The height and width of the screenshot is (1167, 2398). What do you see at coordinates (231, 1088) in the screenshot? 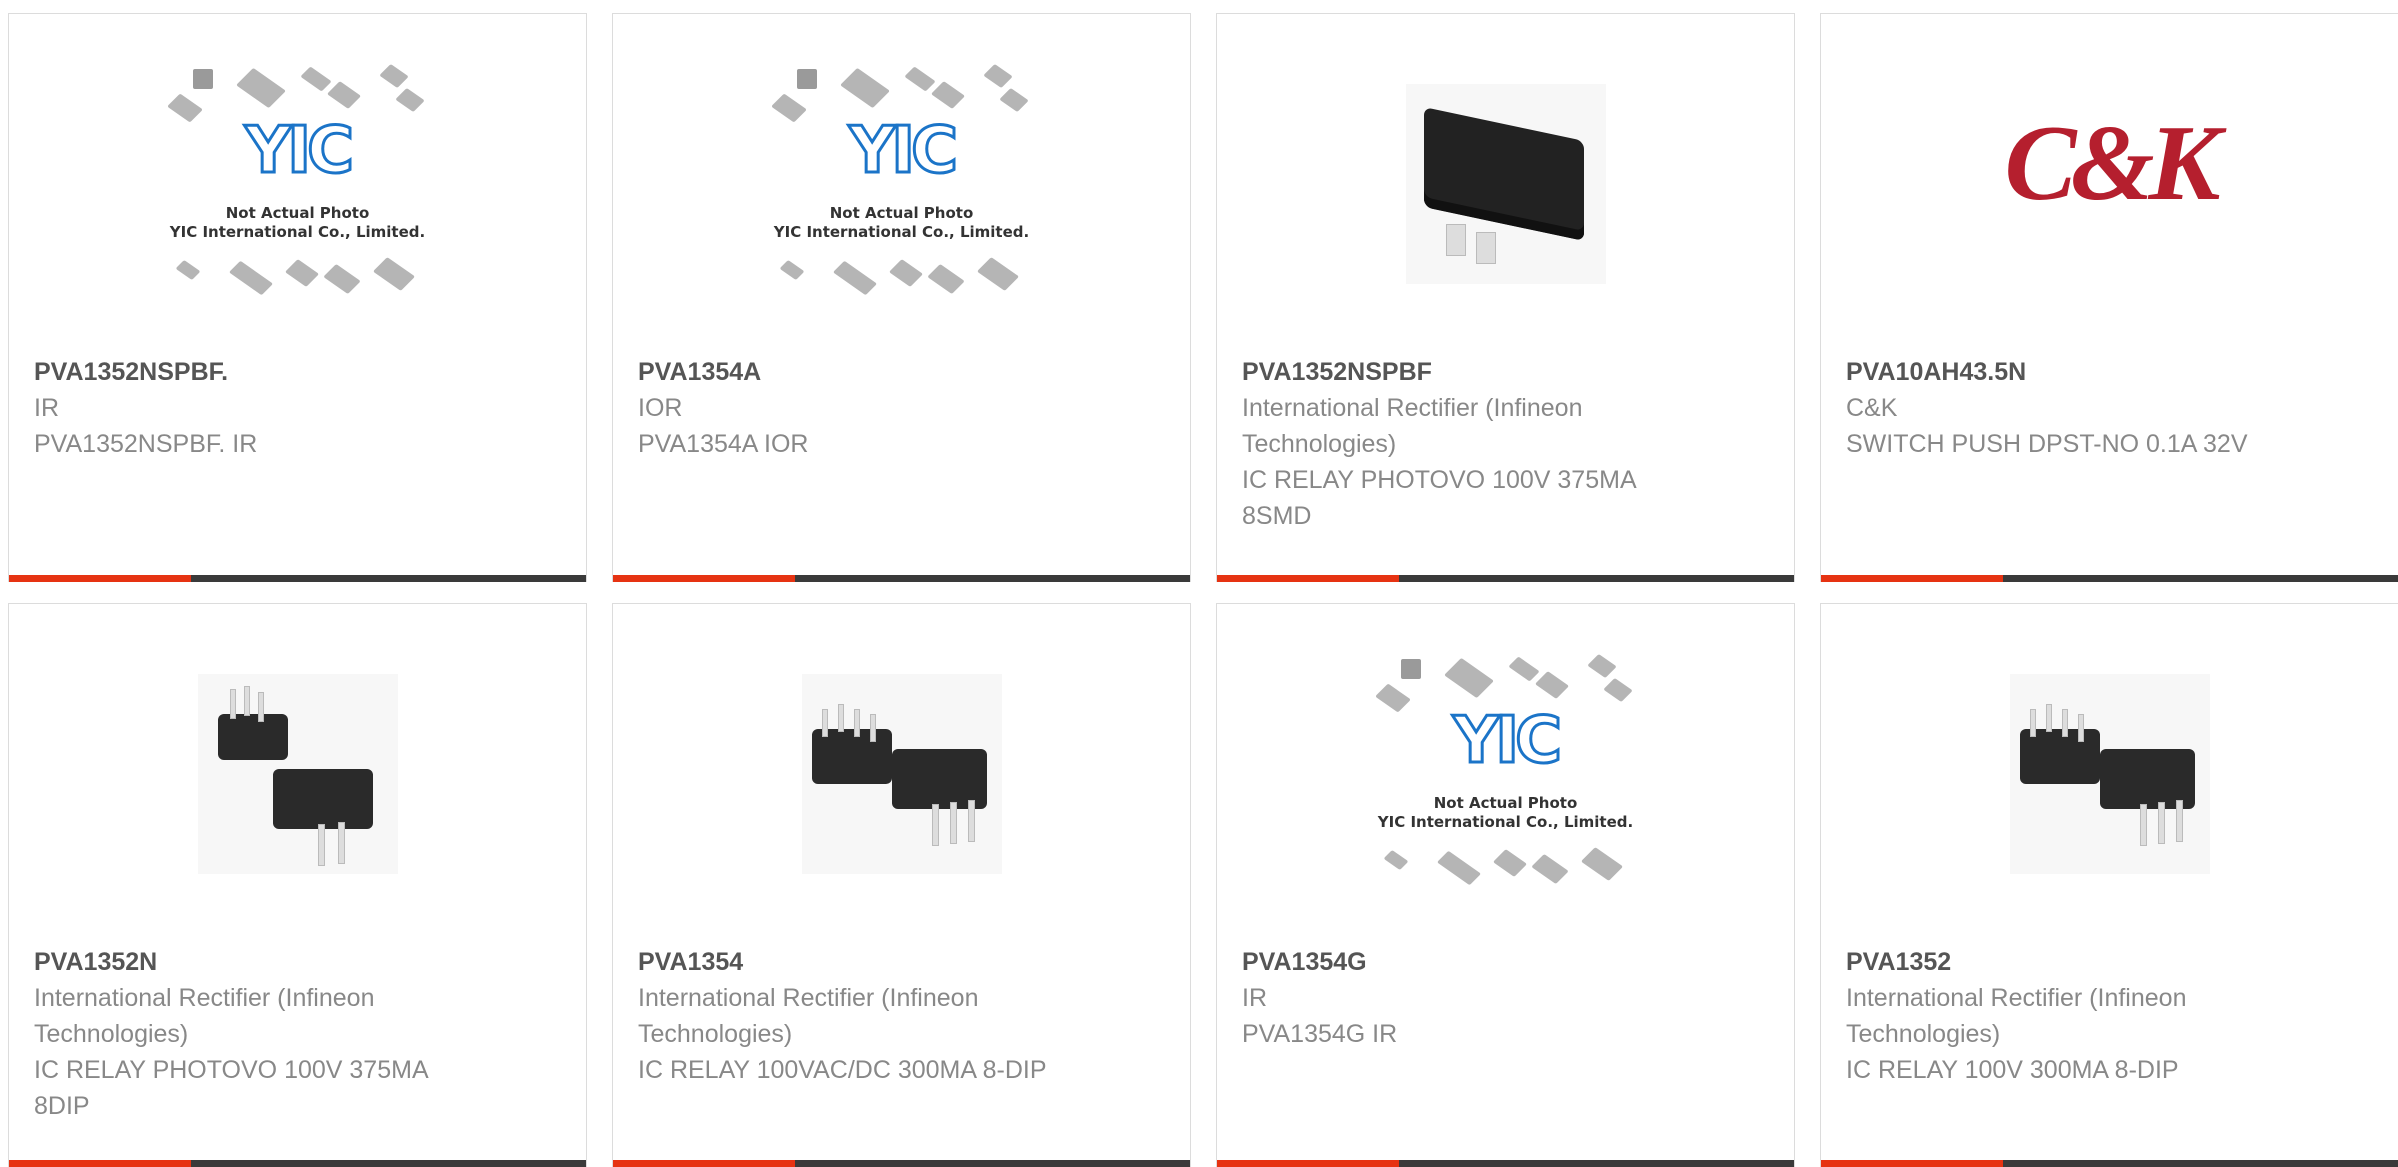
I see `description: IC RELAY PHOTOVO 100V 375MA 8DIP` at bounding box center [231, 1088].